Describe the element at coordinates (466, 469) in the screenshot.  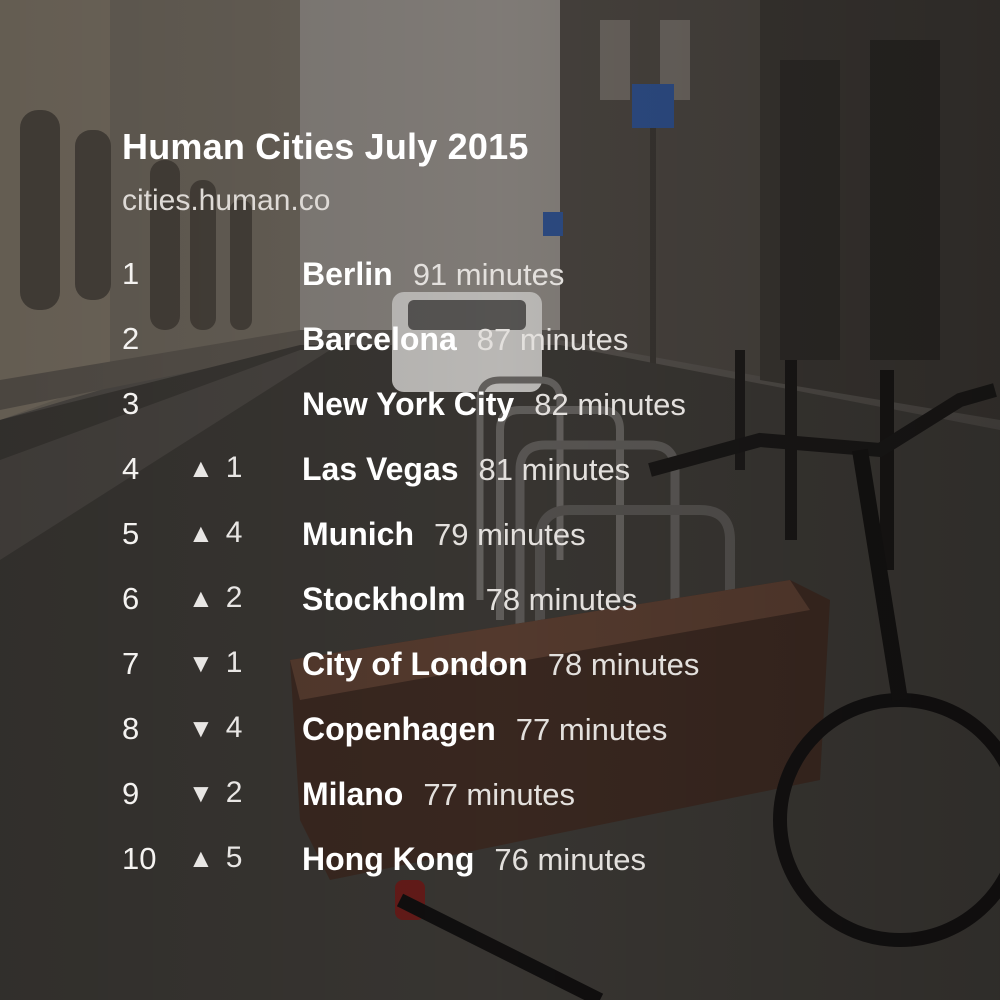
I see `city-entry: Las Vegas 81 minutes` at that location.